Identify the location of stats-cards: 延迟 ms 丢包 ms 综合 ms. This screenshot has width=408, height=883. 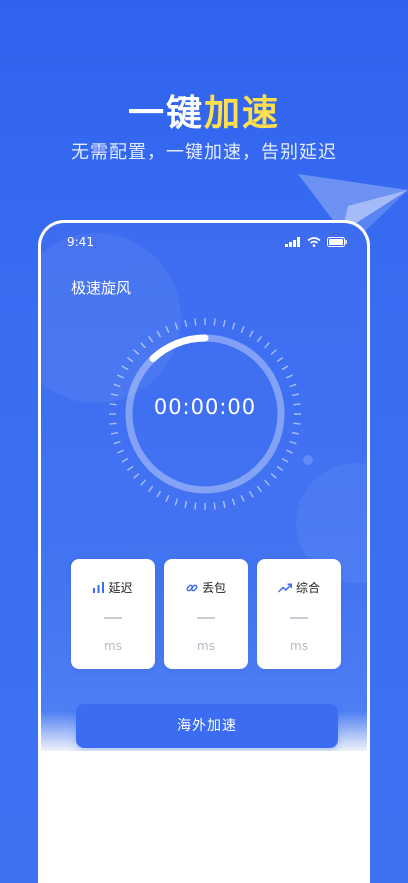
(206, 614).